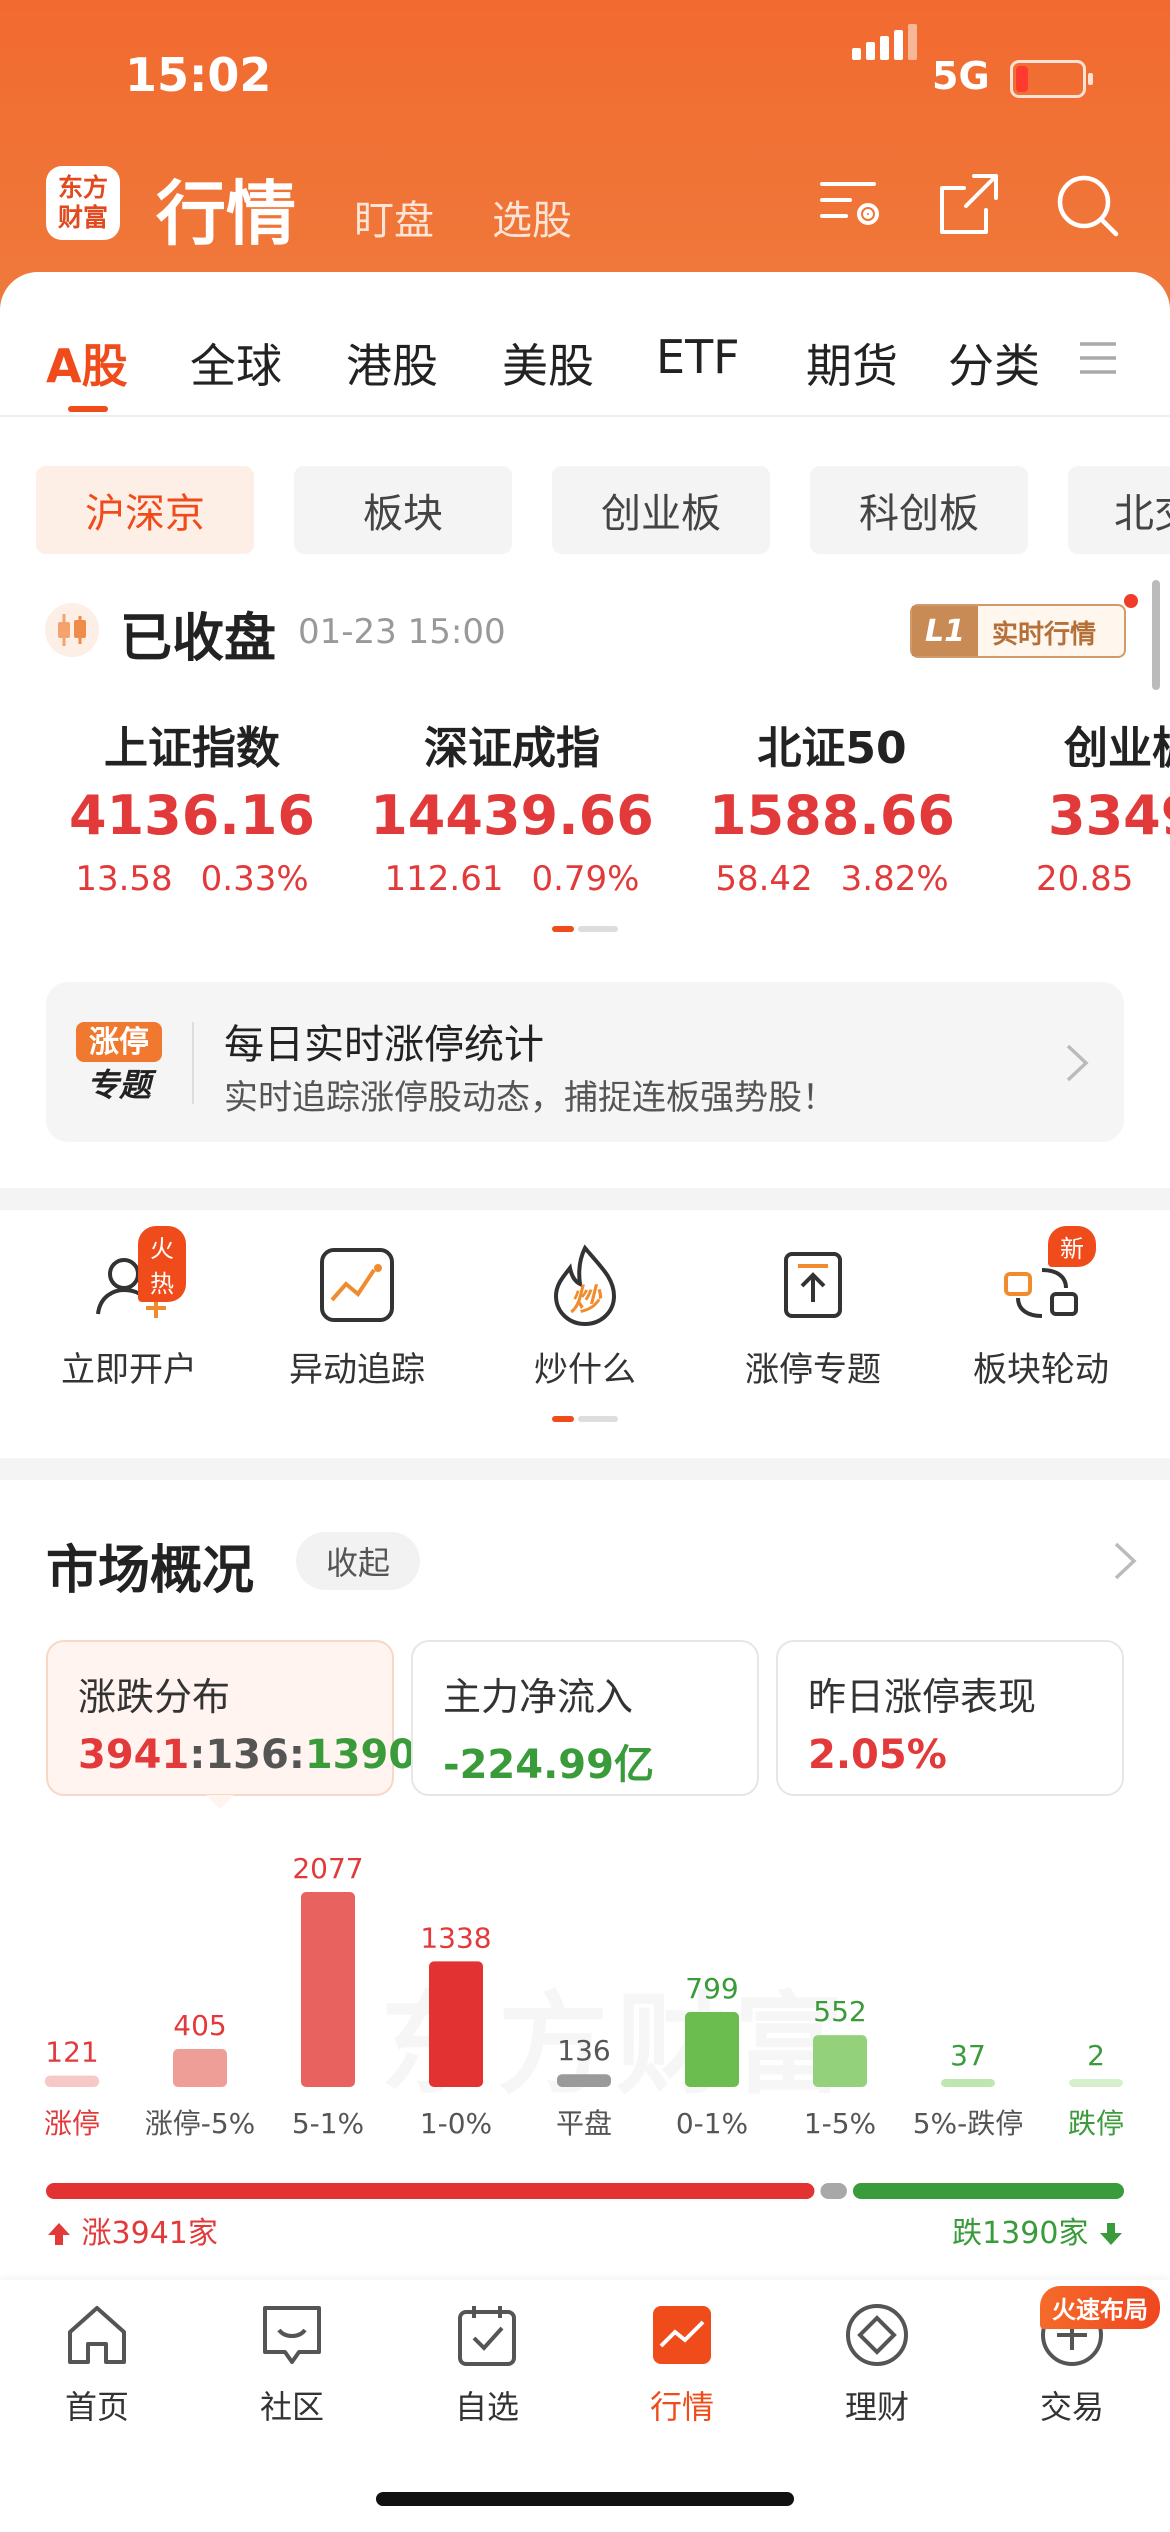  What do you see at coordinates (1018, 631) in the screenshot?
I see `l1-realtime-badge: L1 实时行情` at bounding box center [1018, 631].